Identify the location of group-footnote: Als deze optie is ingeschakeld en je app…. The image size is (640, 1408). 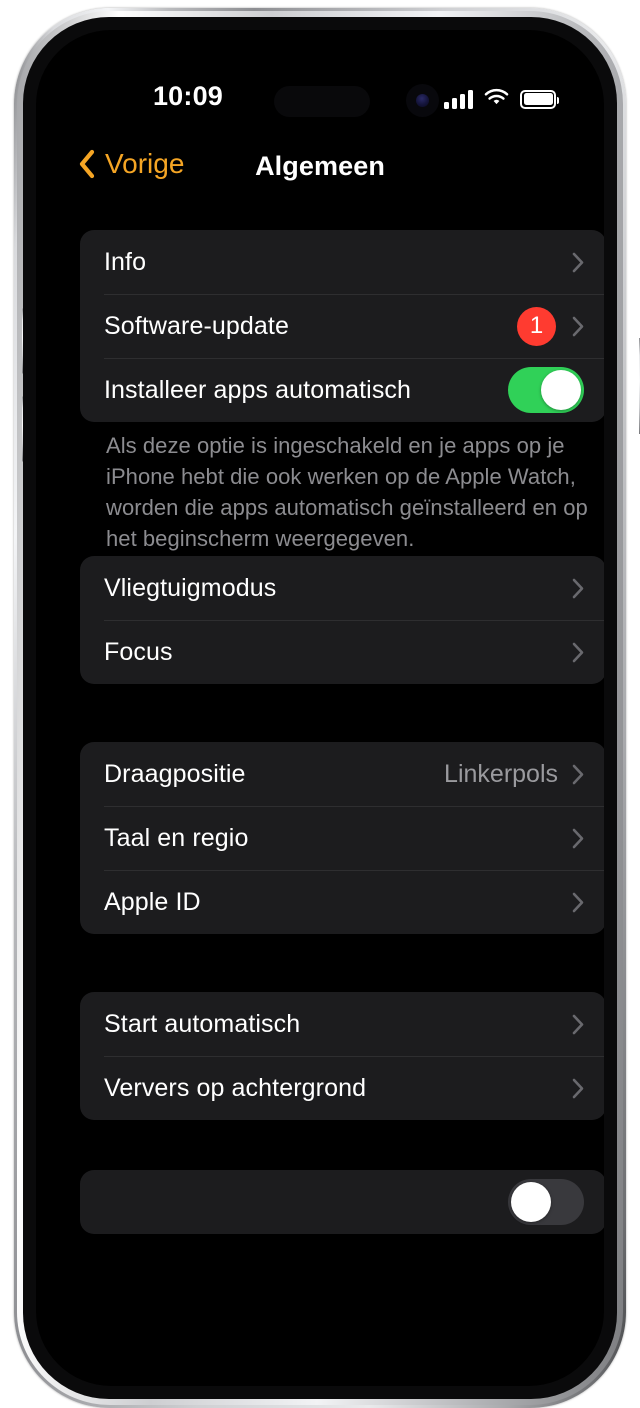
(347, 492).